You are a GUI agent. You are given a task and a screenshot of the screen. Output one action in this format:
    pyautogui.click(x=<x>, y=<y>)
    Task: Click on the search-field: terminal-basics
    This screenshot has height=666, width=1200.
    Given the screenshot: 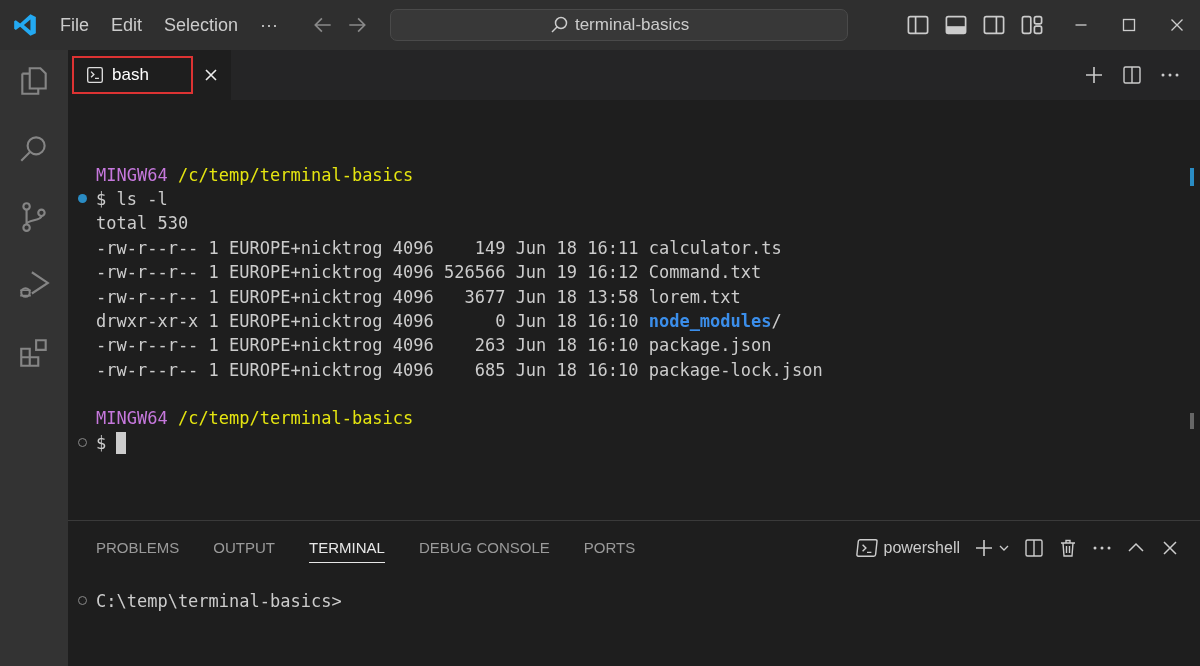 What is the action you would take?
    pyautogui.click(x=619, y=25)
    